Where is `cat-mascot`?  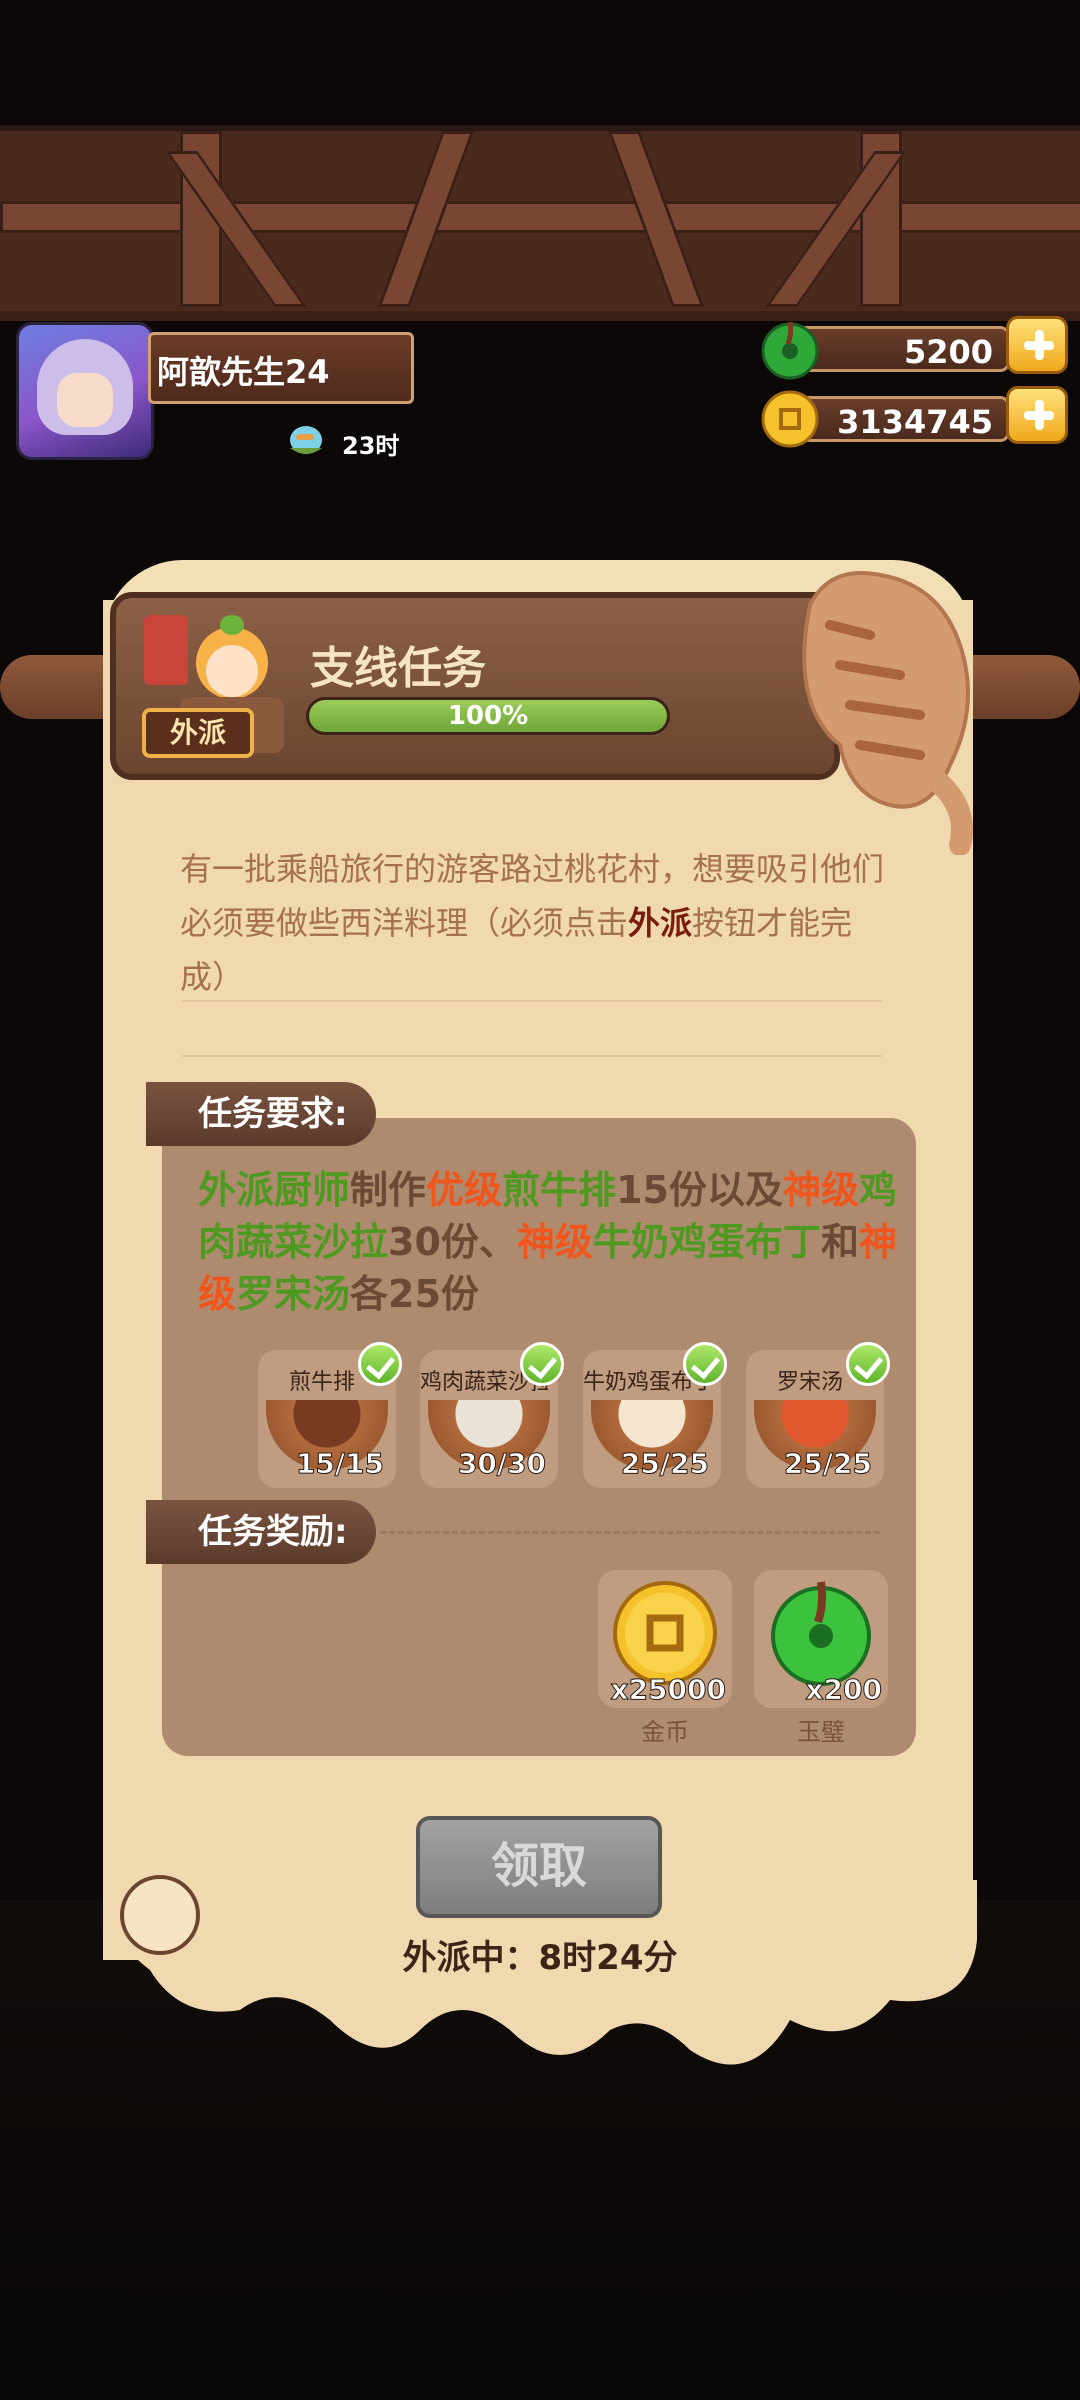 cat-mascot is located at coordinates (887, 713).